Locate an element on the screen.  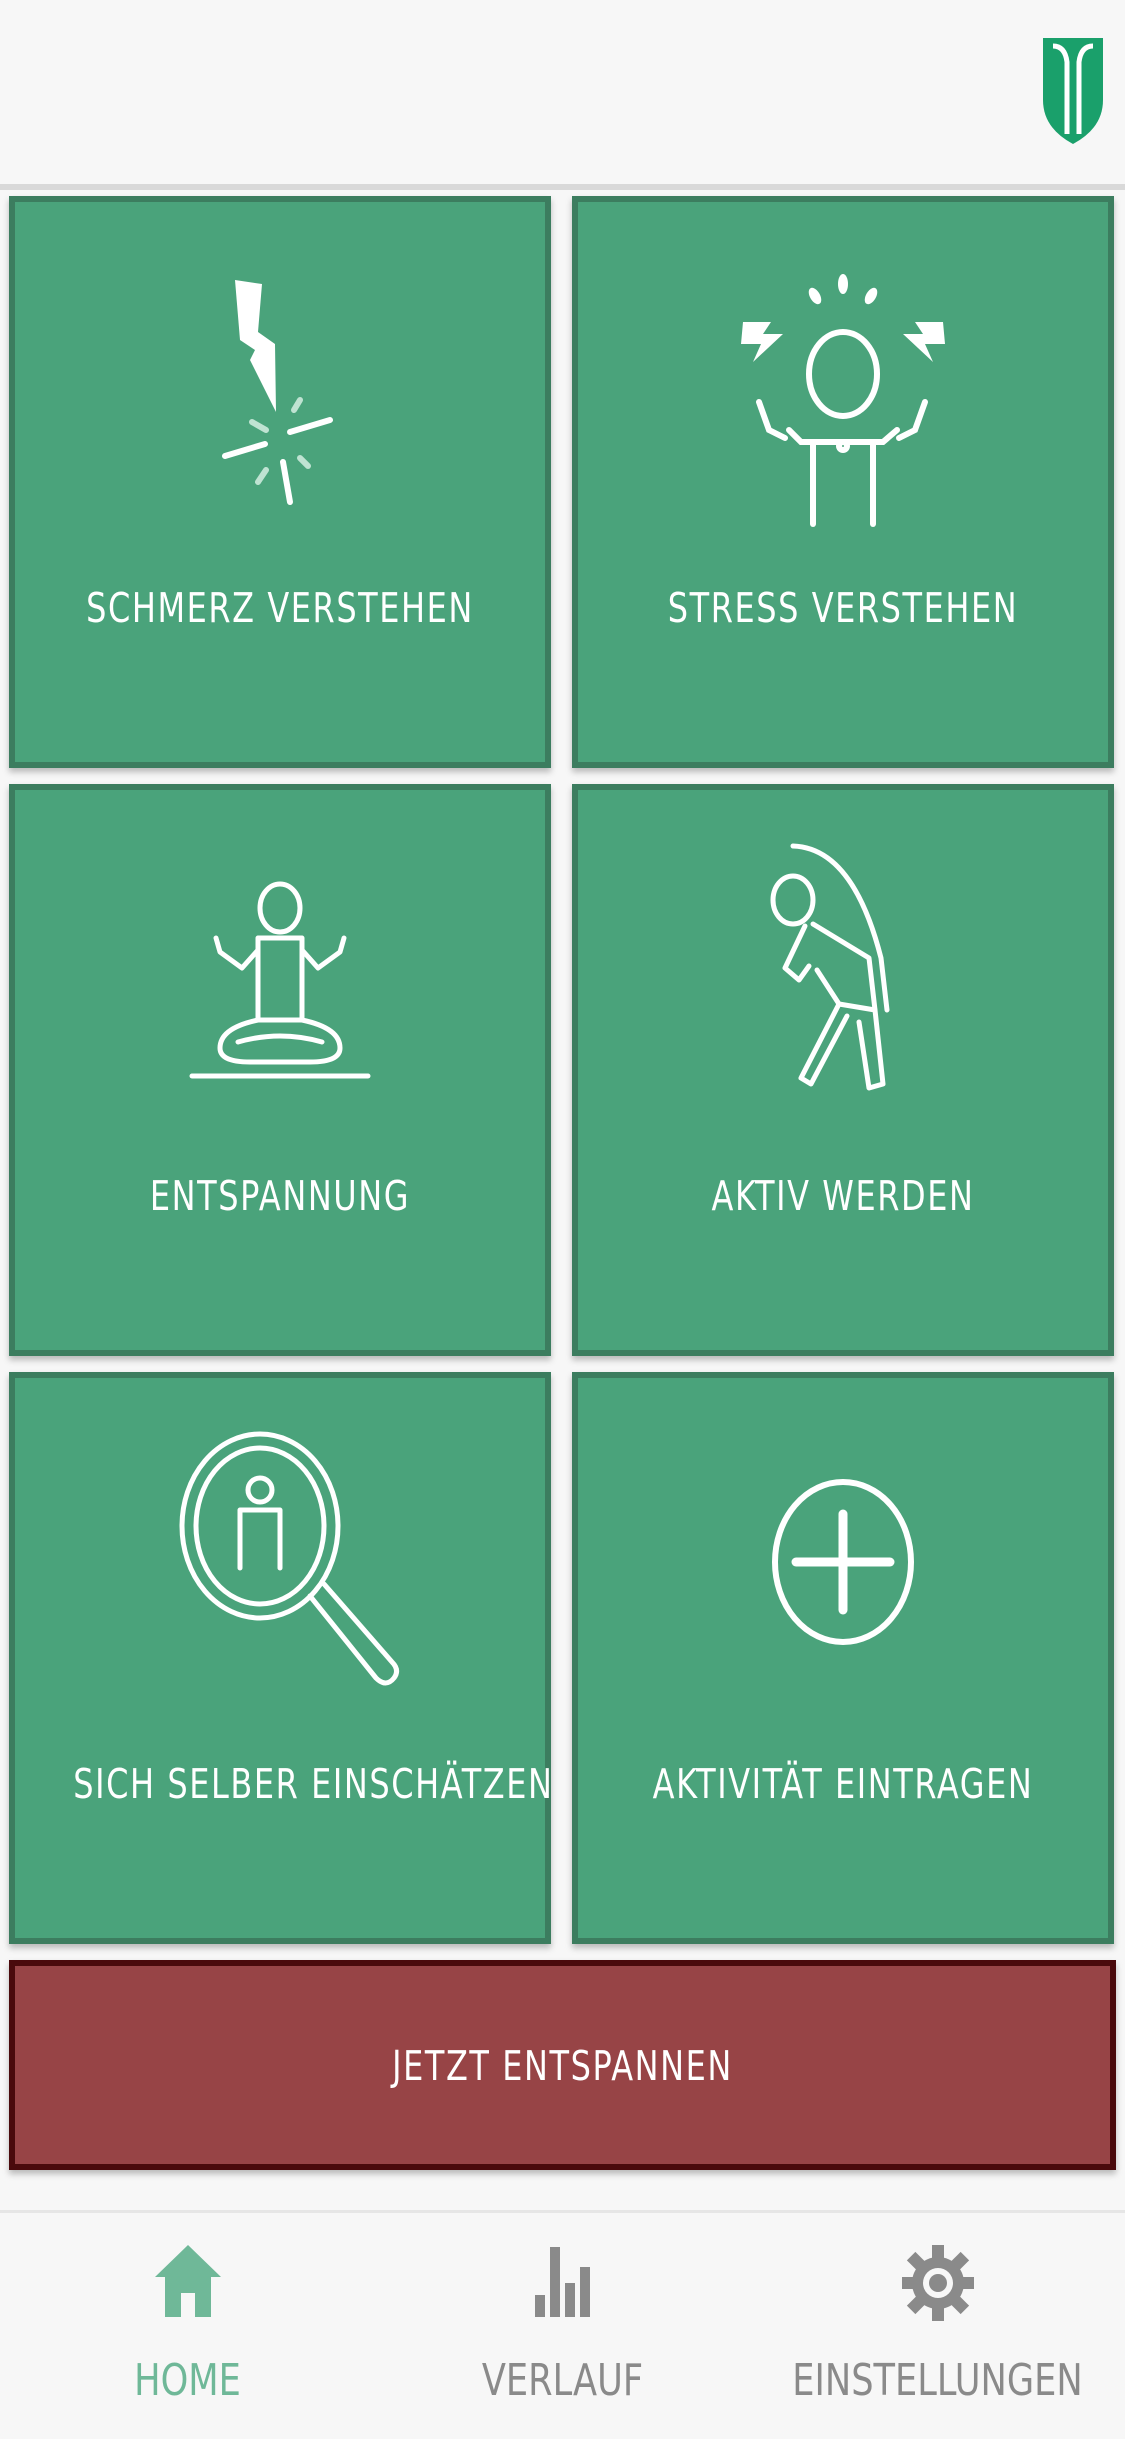
stressed-person-icon is located at coordinates (843, 400).